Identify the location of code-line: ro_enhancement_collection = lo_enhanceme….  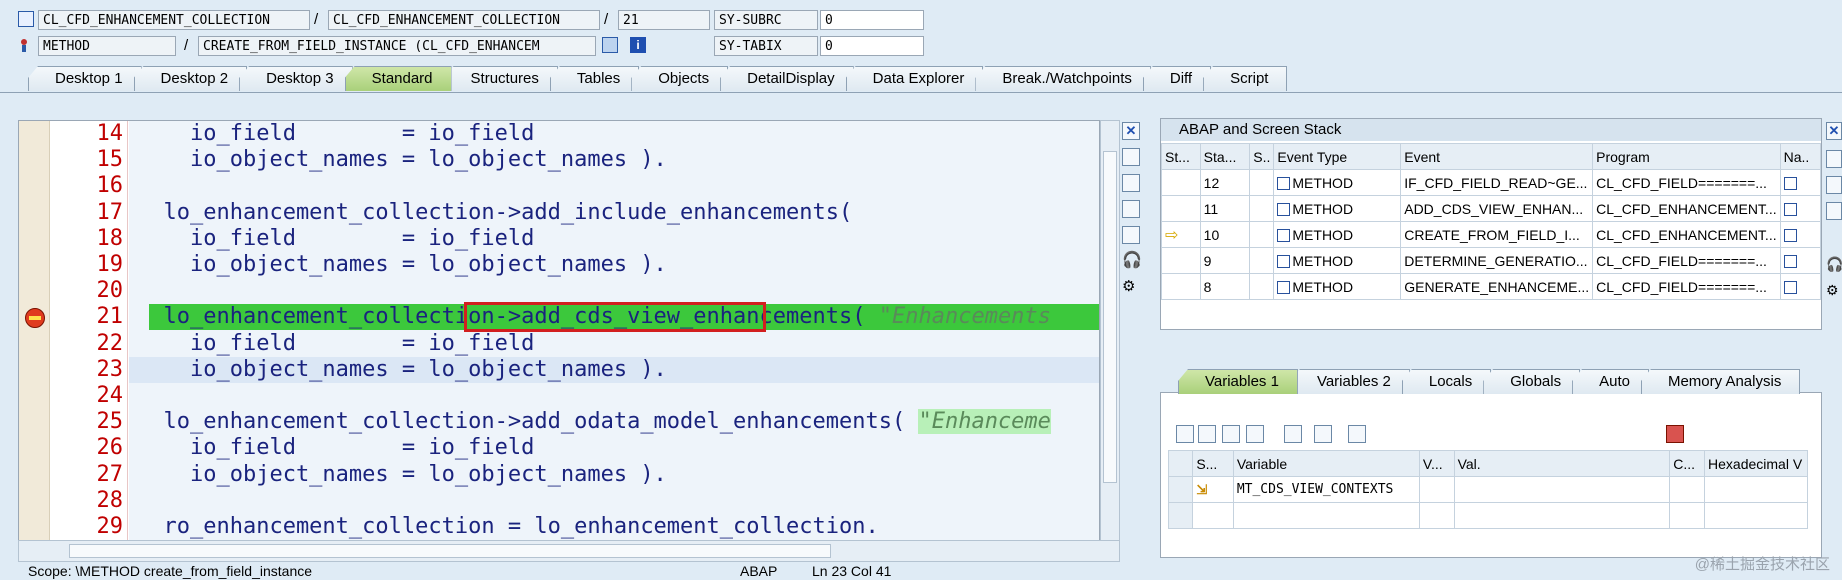
(507, 527).